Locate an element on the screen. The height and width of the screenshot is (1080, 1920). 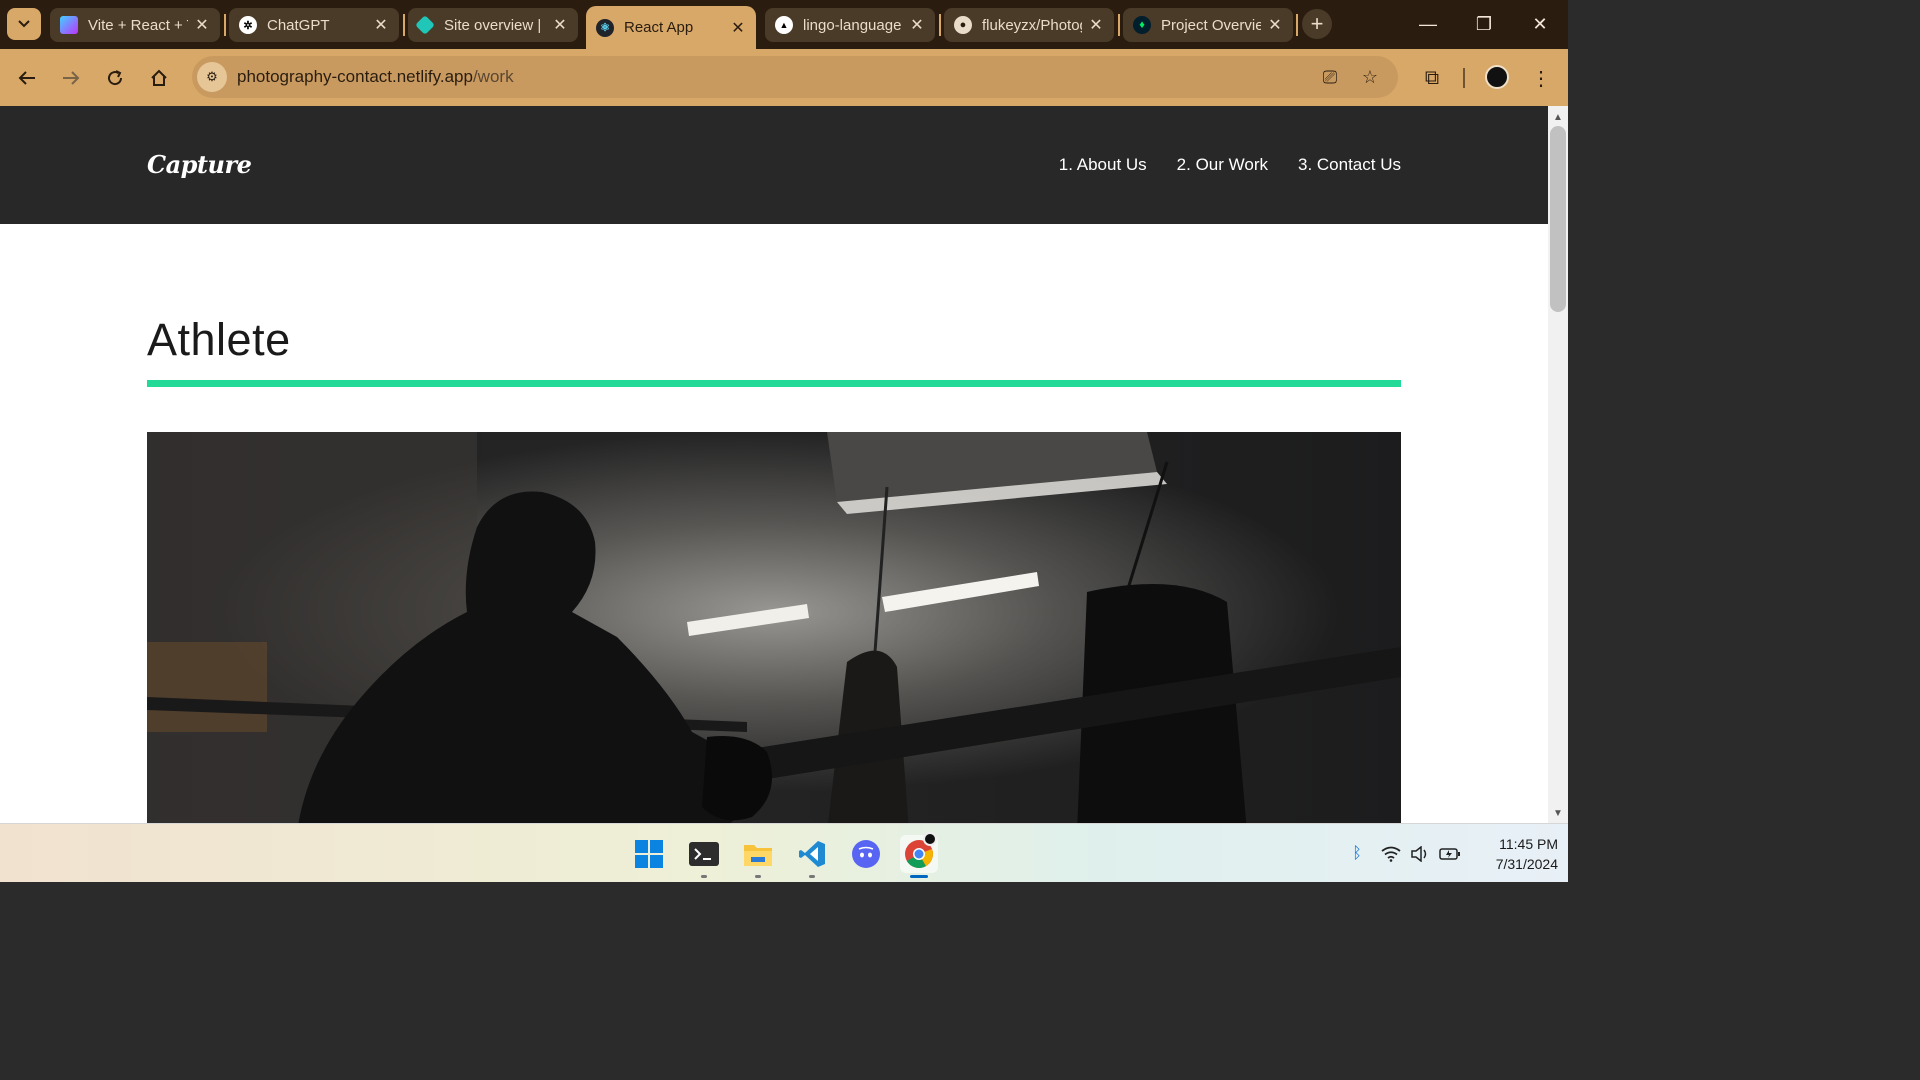
restore-icon: ❐ is located at coordinates (1484, 24).